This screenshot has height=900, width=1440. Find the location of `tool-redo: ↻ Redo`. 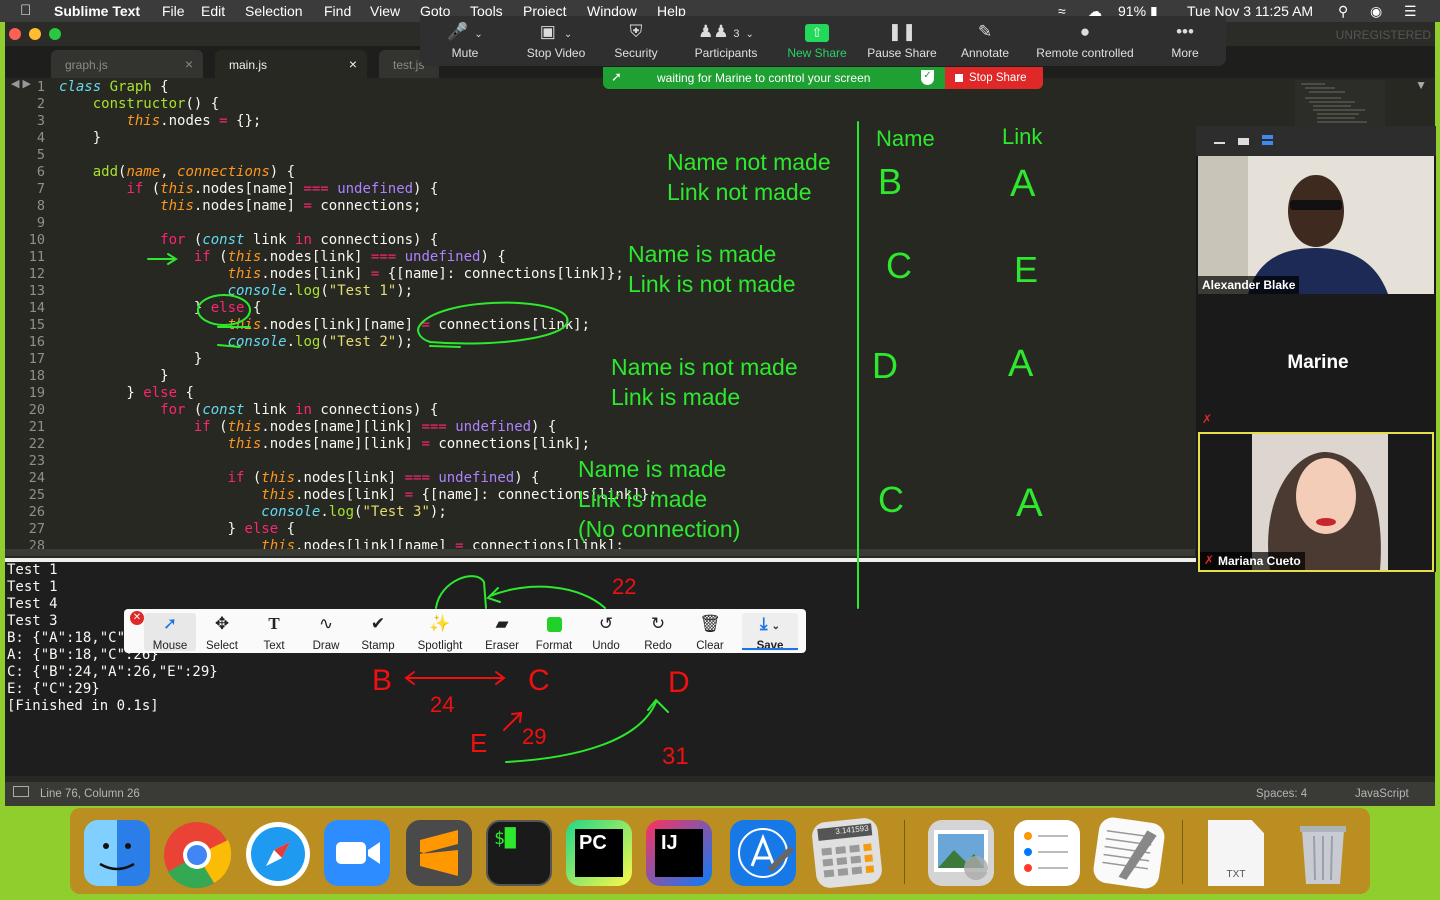

tool-redo: ↻ Redo is located at coordinates (658, 632).